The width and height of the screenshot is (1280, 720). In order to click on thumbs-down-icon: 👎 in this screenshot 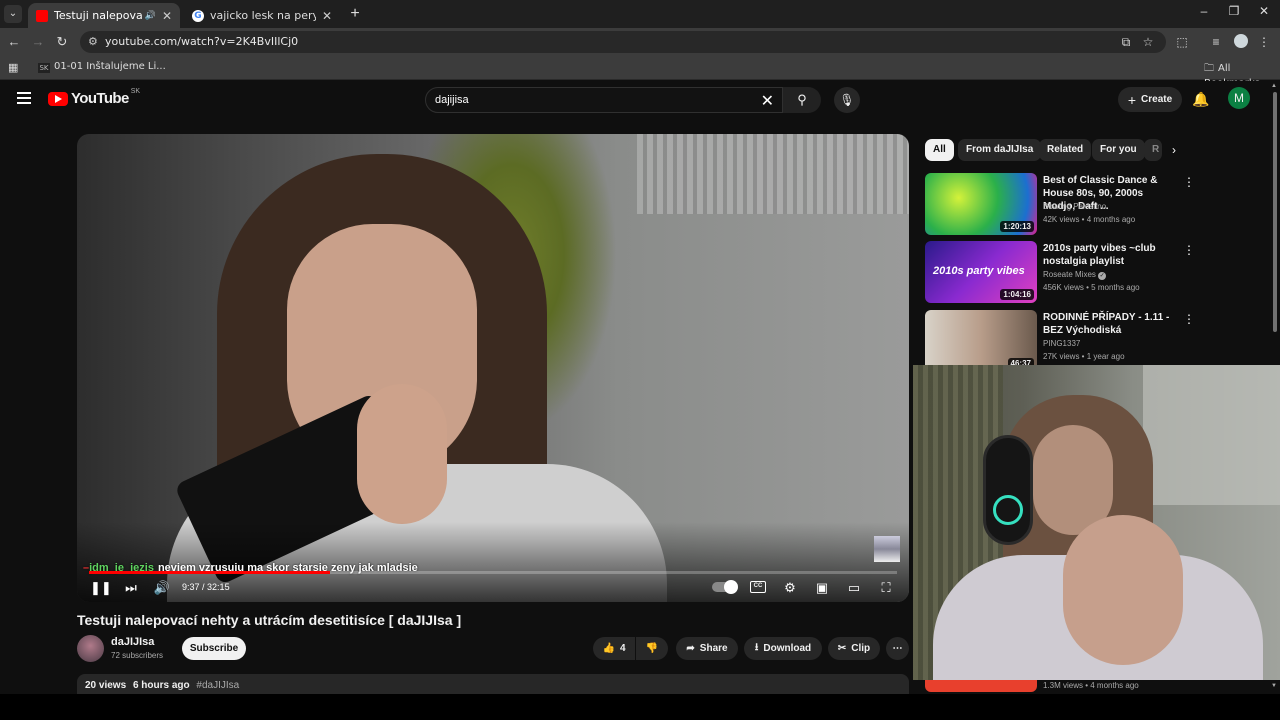, I will do `click(652, 648)`.